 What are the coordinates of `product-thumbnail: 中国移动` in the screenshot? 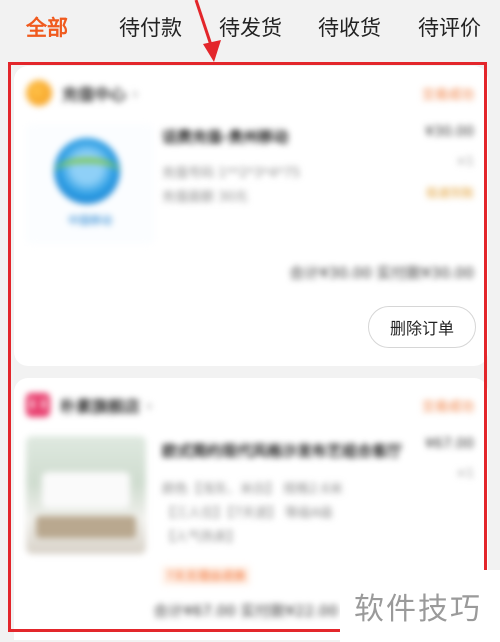 It's located at (90, 184).